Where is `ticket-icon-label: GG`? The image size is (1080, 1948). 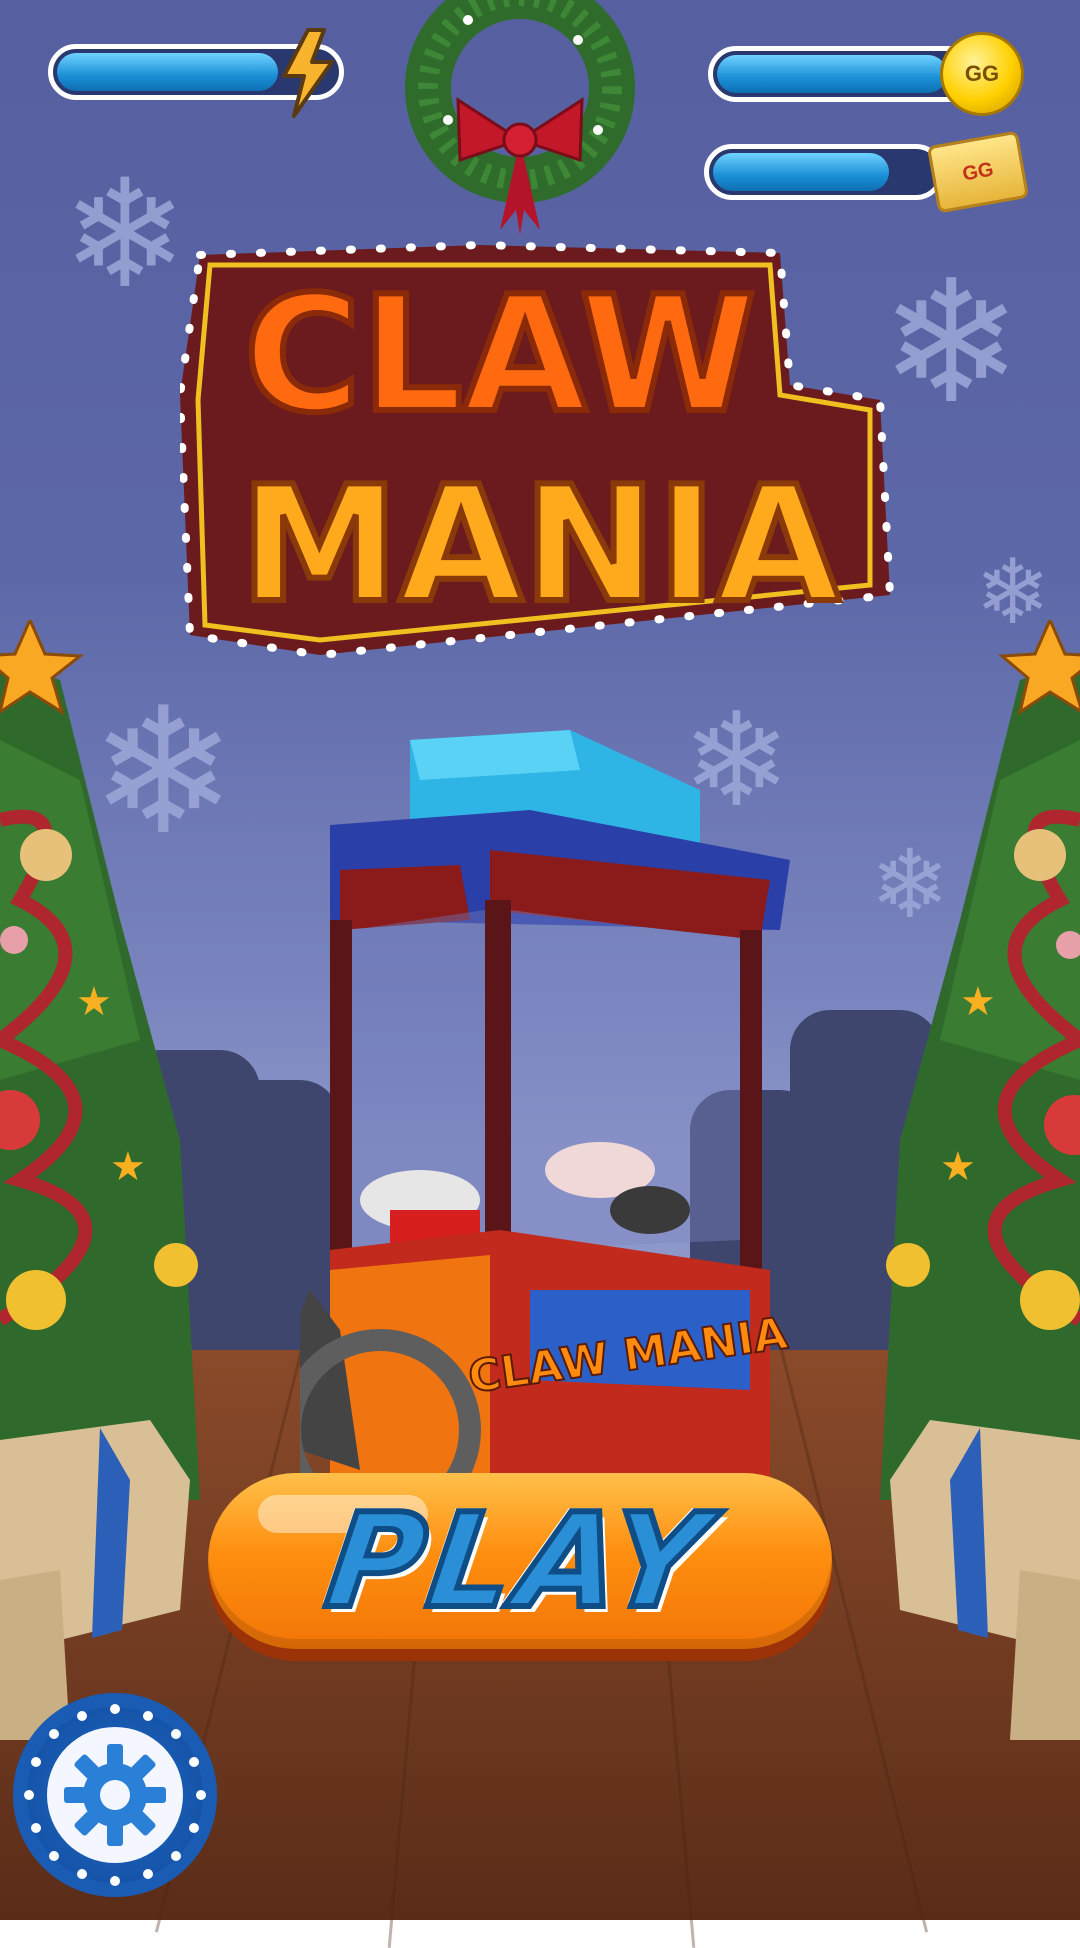 ticket-icon-label: GG is located at coordinates (978, 171).